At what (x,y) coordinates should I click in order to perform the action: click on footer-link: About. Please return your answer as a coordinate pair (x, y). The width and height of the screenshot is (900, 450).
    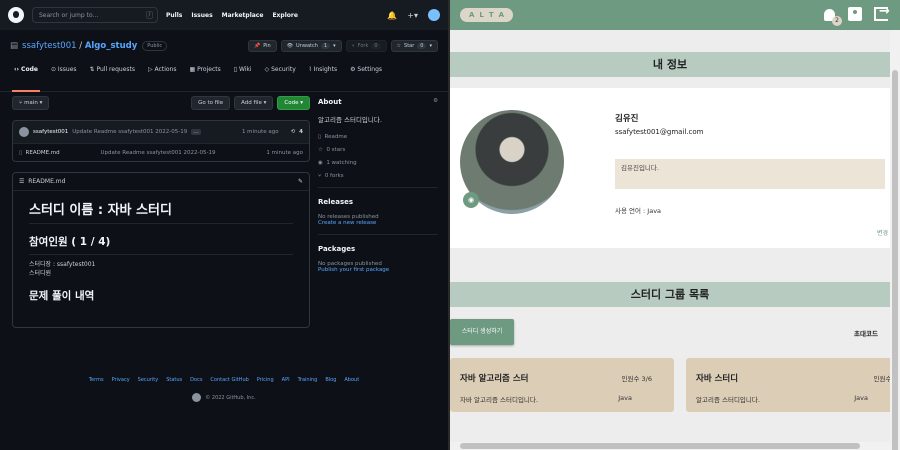
    Looking at the image, I should click on (351, 380).